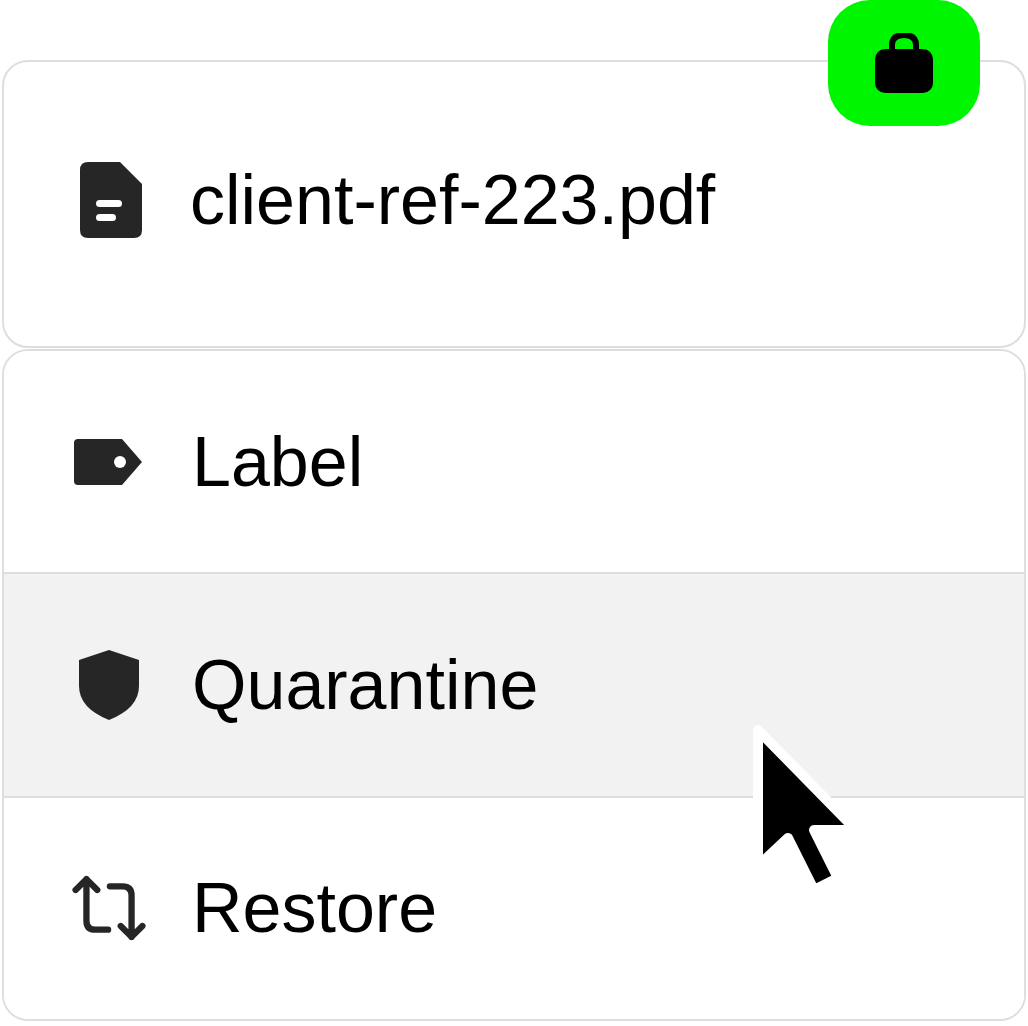 Image resolution: width=1028 pixels, height=1026 pixels. I want to click on bag-icon, so click(904, 63).